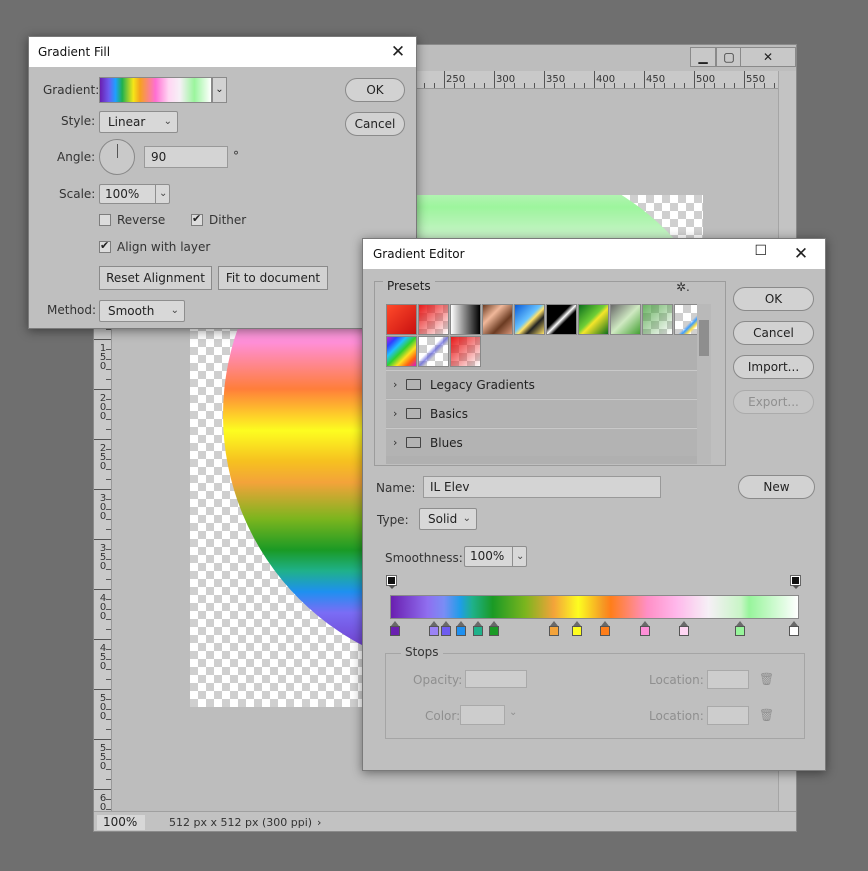 The height and width of the screenshot is (871, 868). What do you see at coordinates (496, 679) in the screenshot?
I see `opacity-select` at bounding box center [496, 679].